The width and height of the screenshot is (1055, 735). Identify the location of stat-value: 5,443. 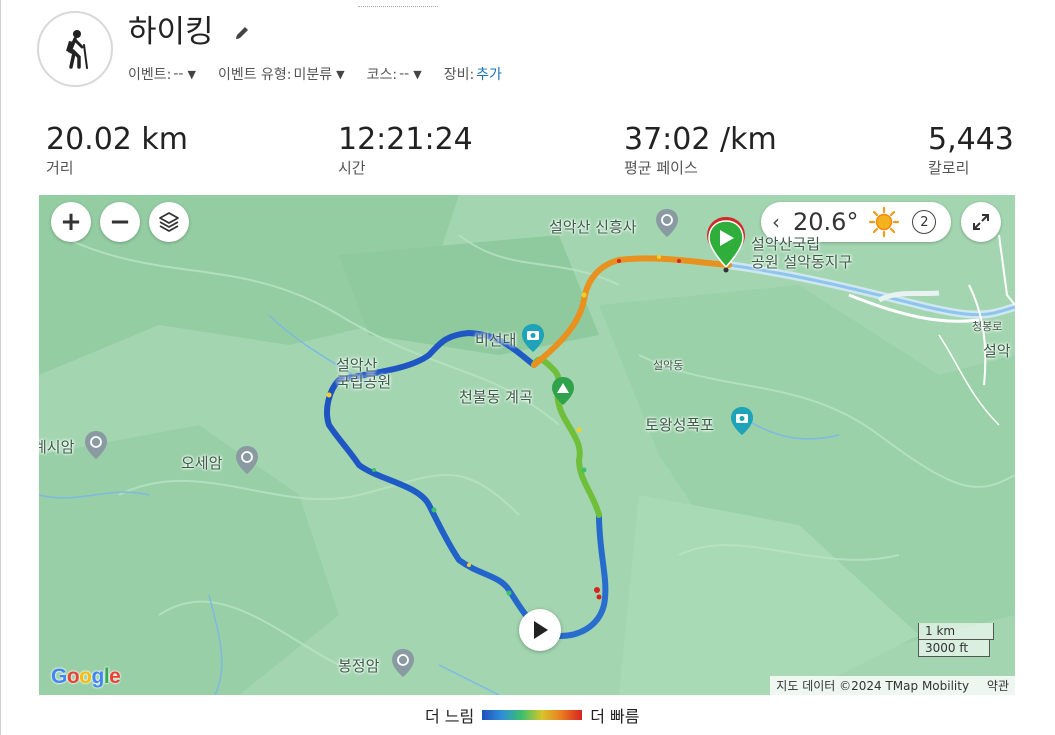
(971, 139).